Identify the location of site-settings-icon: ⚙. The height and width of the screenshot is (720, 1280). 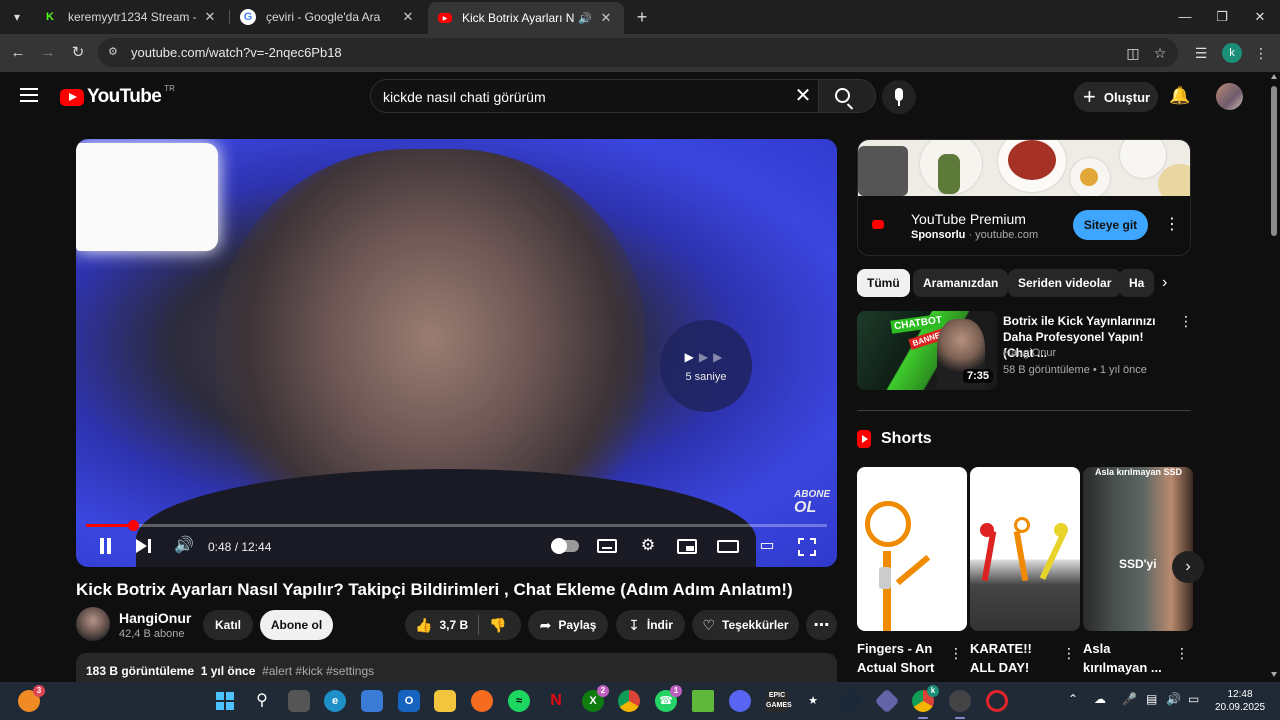
(115, 52).